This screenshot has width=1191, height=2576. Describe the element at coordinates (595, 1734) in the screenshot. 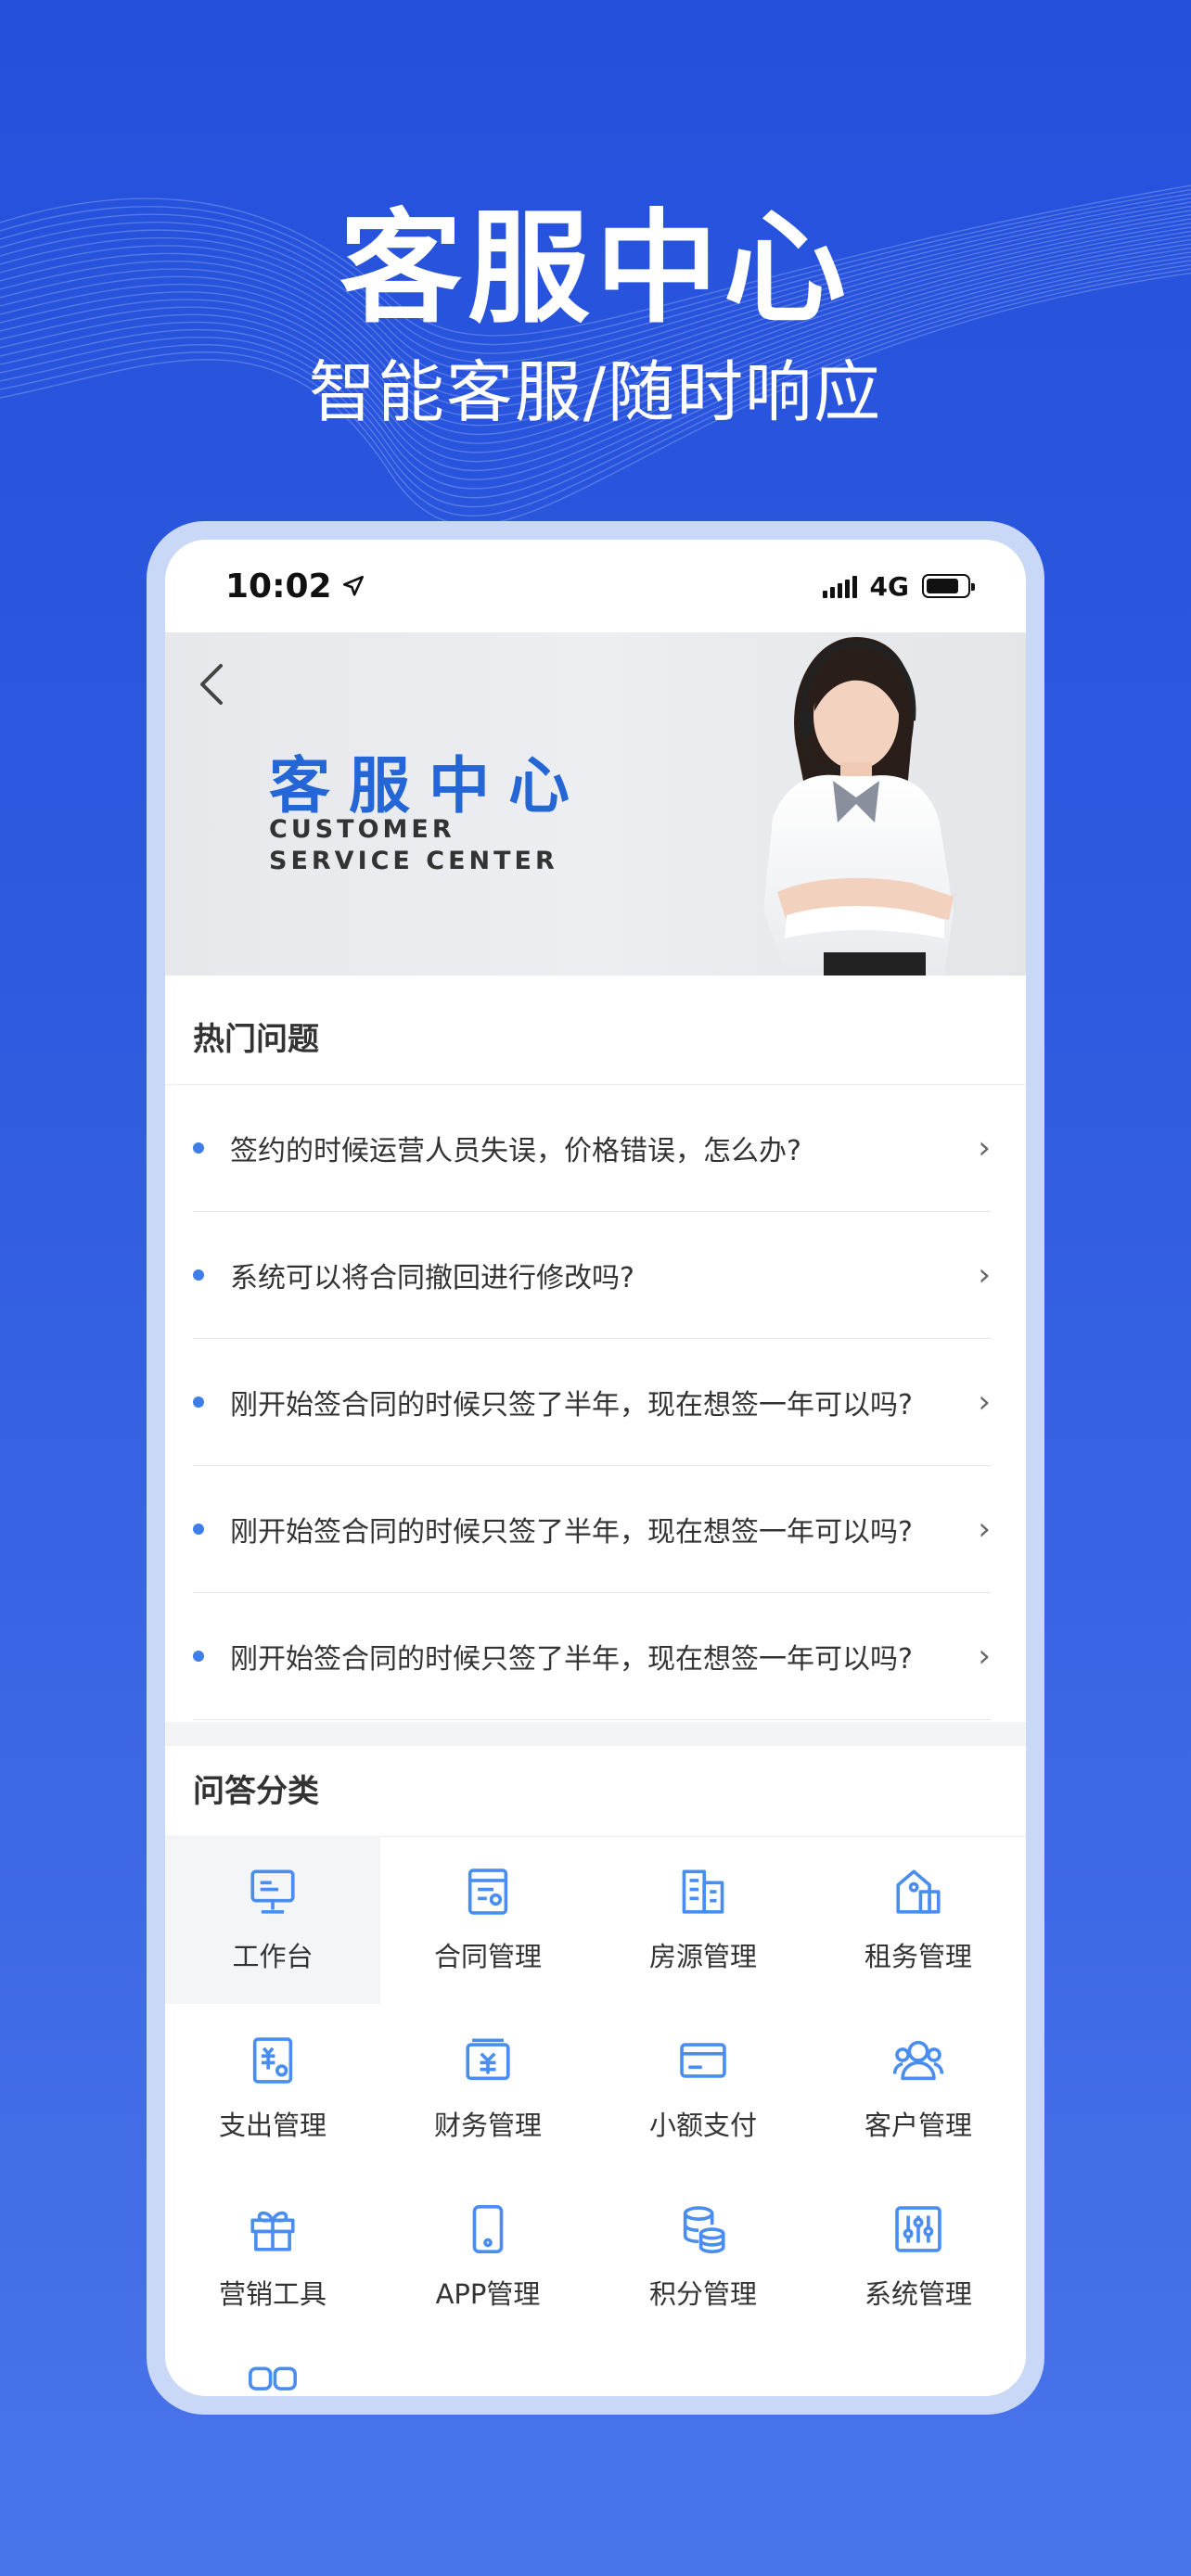

I see `section-divider` at that location.